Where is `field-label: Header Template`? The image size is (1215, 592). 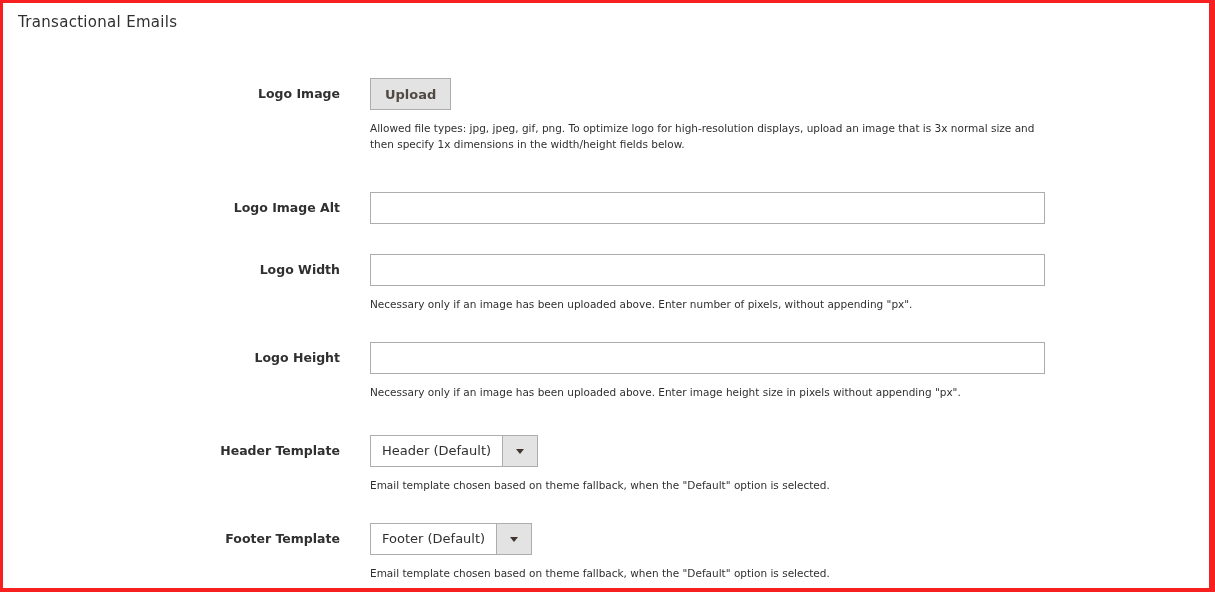 field-label: Header Template is located at coordinates (279, 451).